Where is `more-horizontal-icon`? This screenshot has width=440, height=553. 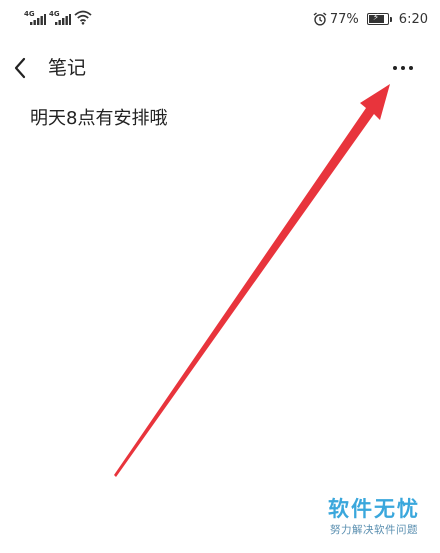
more-horizontal-icon is located at coordinates (403, 68).